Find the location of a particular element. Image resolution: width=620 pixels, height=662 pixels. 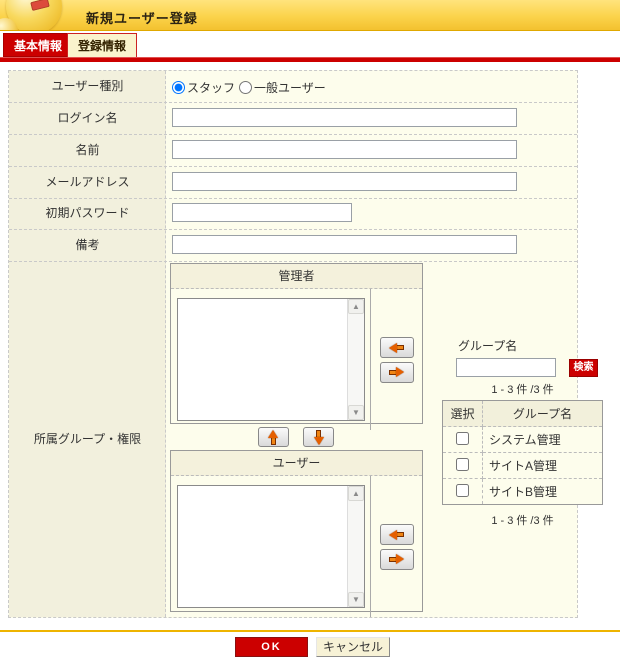

move-up-button is located at coordinates (273, 437).